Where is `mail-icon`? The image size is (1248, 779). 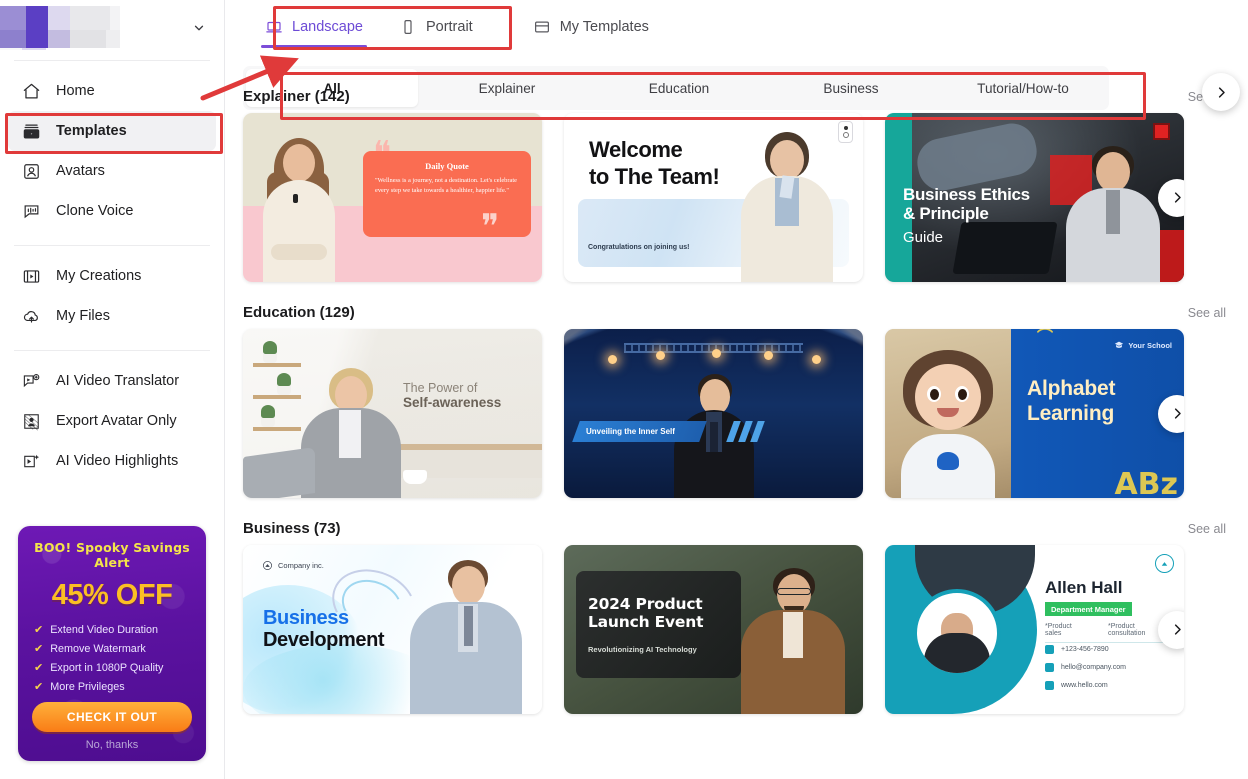 mail-icon is located at coordinates (1049, 667).